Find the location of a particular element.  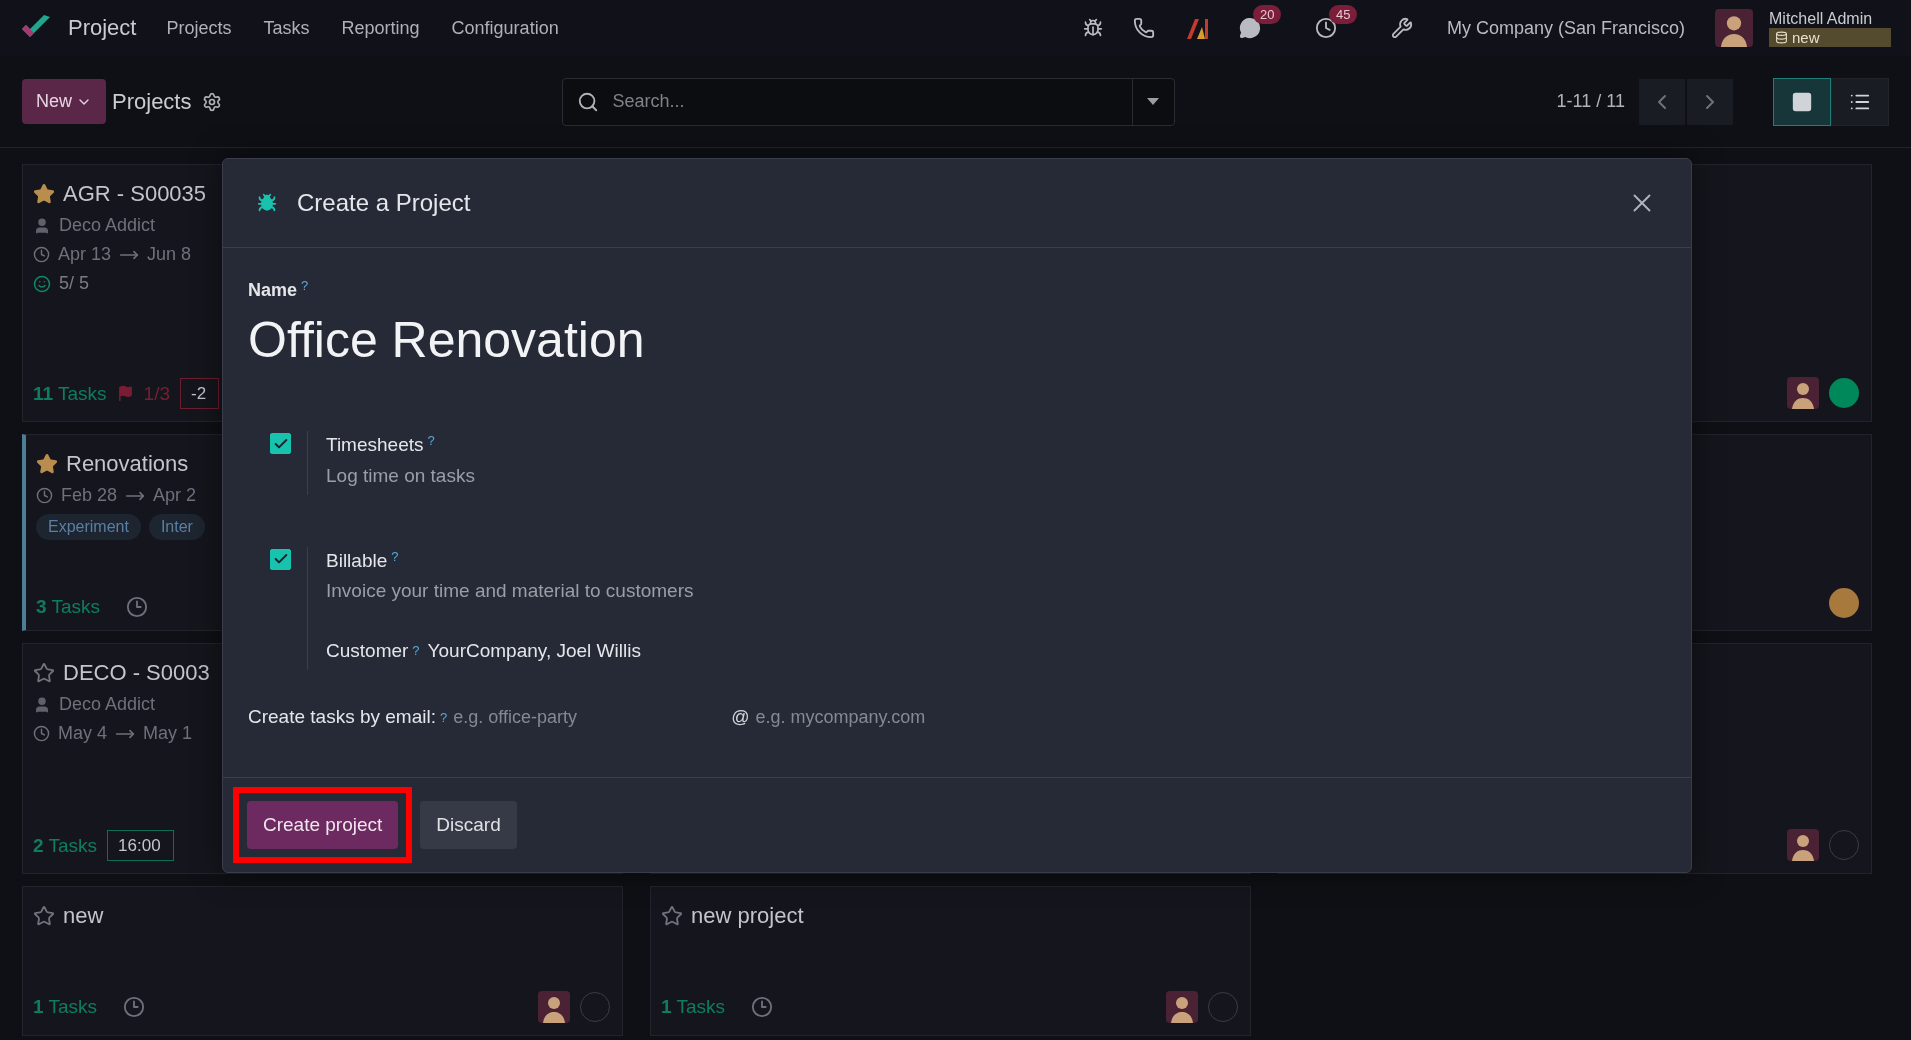

project-title: DECO - S0003 is located at coordinates (136, 673).